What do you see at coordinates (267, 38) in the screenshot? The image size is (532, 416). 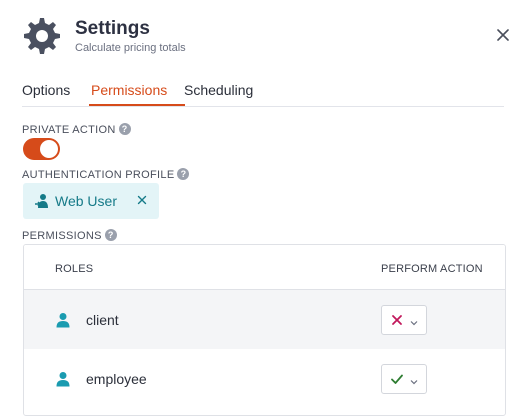 I see `modal-header: Settings Calculate pricing totals` at bounding box center [267, 38].